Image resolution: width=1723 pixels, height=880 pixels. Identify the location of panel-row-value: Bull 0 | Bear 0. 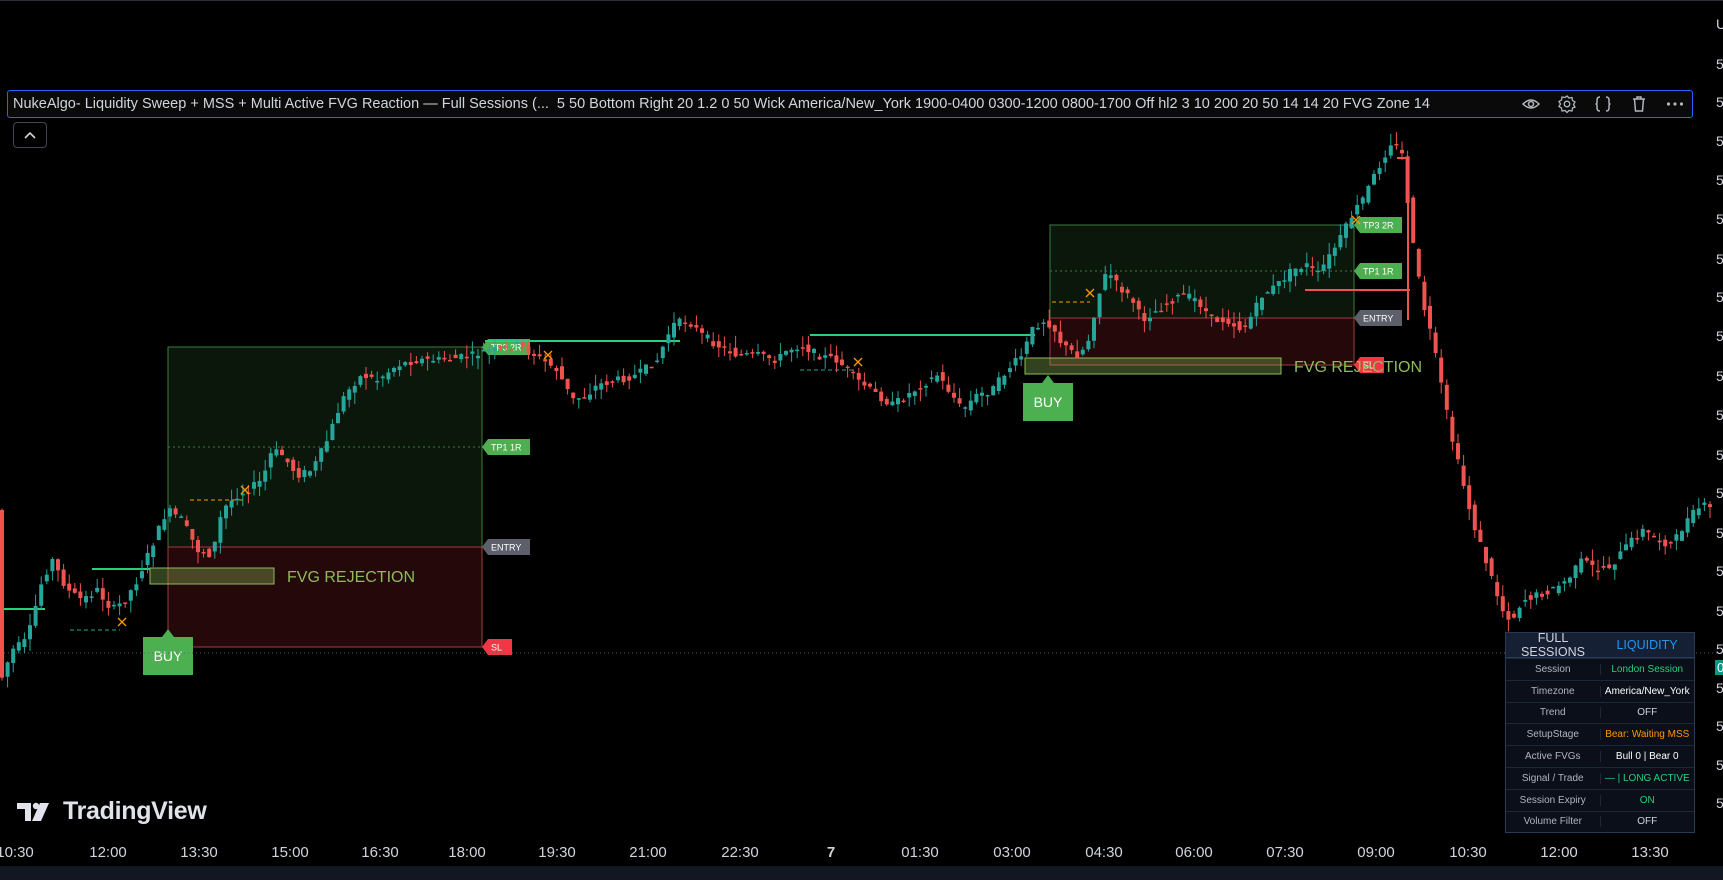
(1647, 757).